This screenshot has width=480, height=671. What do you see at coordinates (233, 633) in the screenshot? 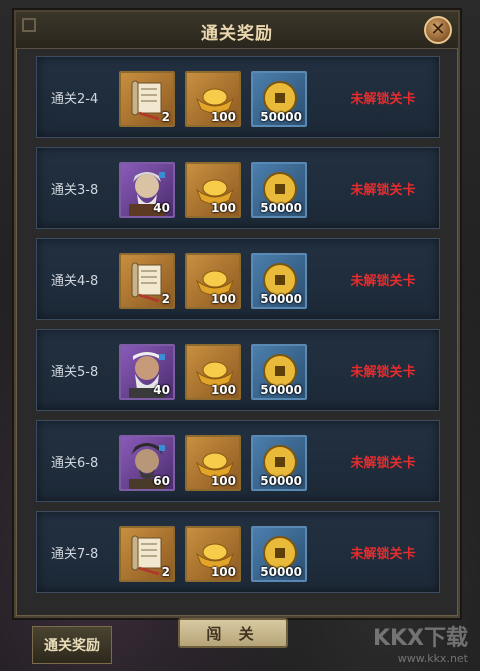
I see `challenge-button: 闯 关` at bounding box center [233, 633].